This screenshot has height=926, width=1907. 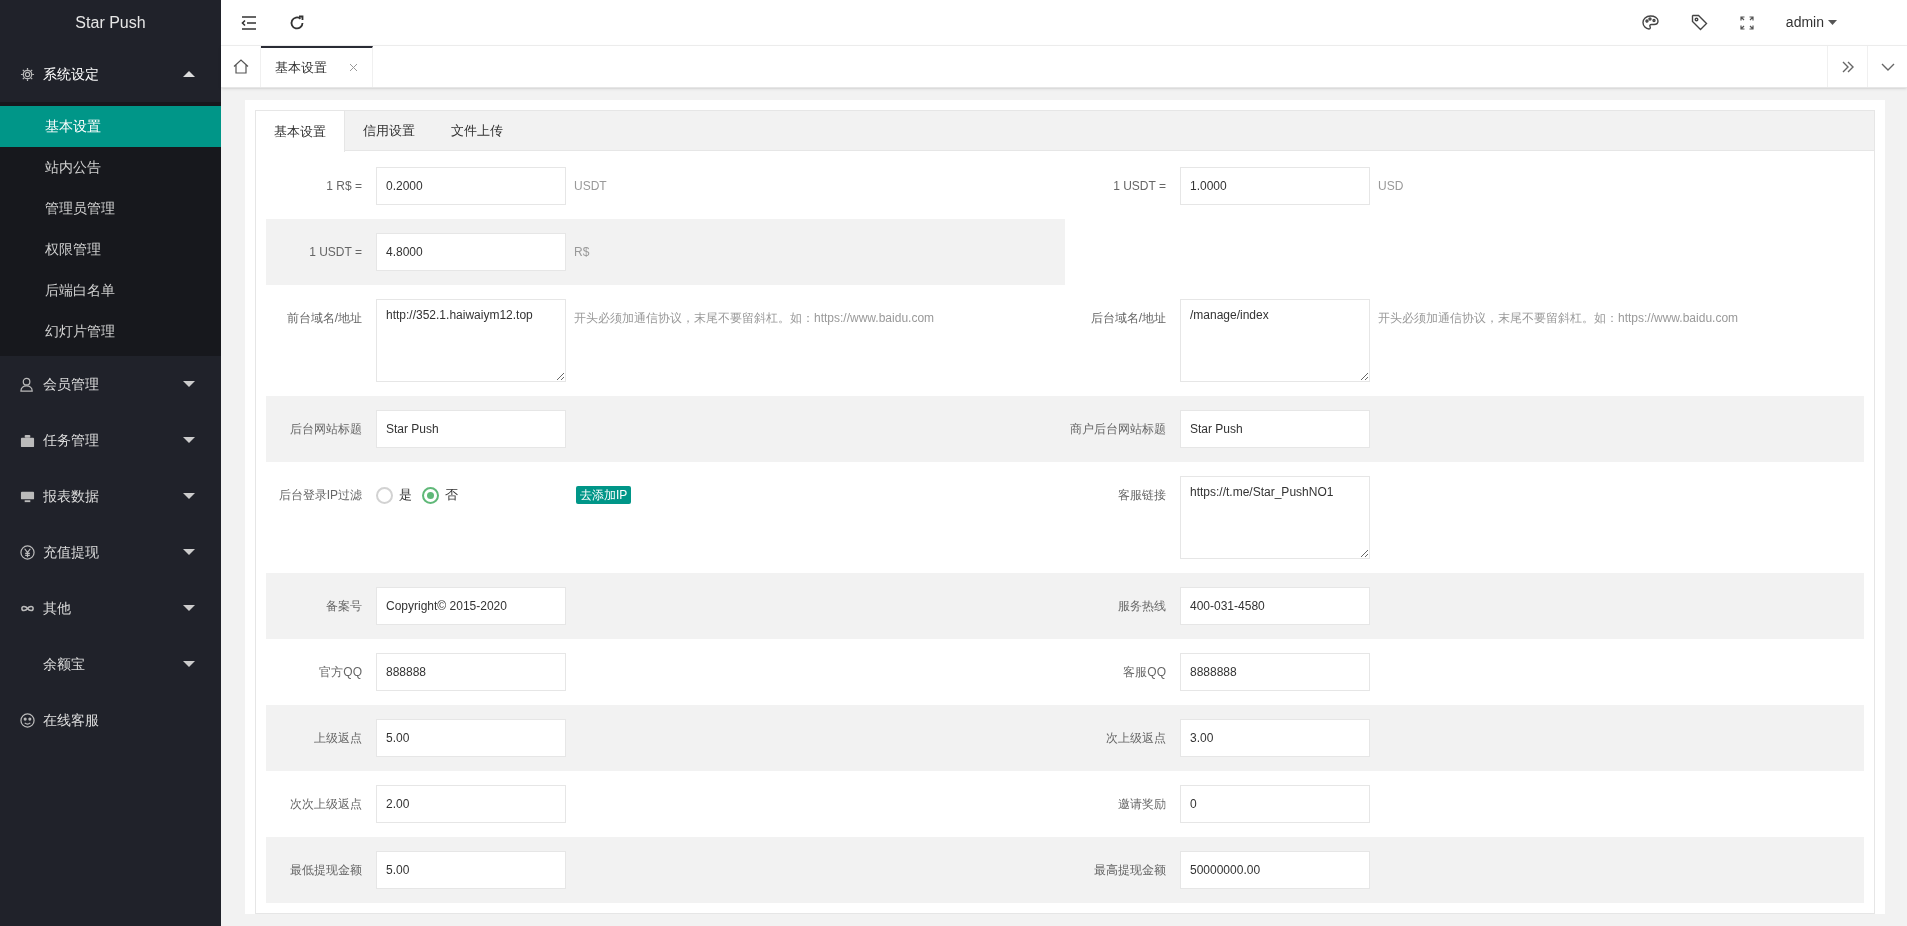 I want to click on home-icon, so click(x=240, y=66).